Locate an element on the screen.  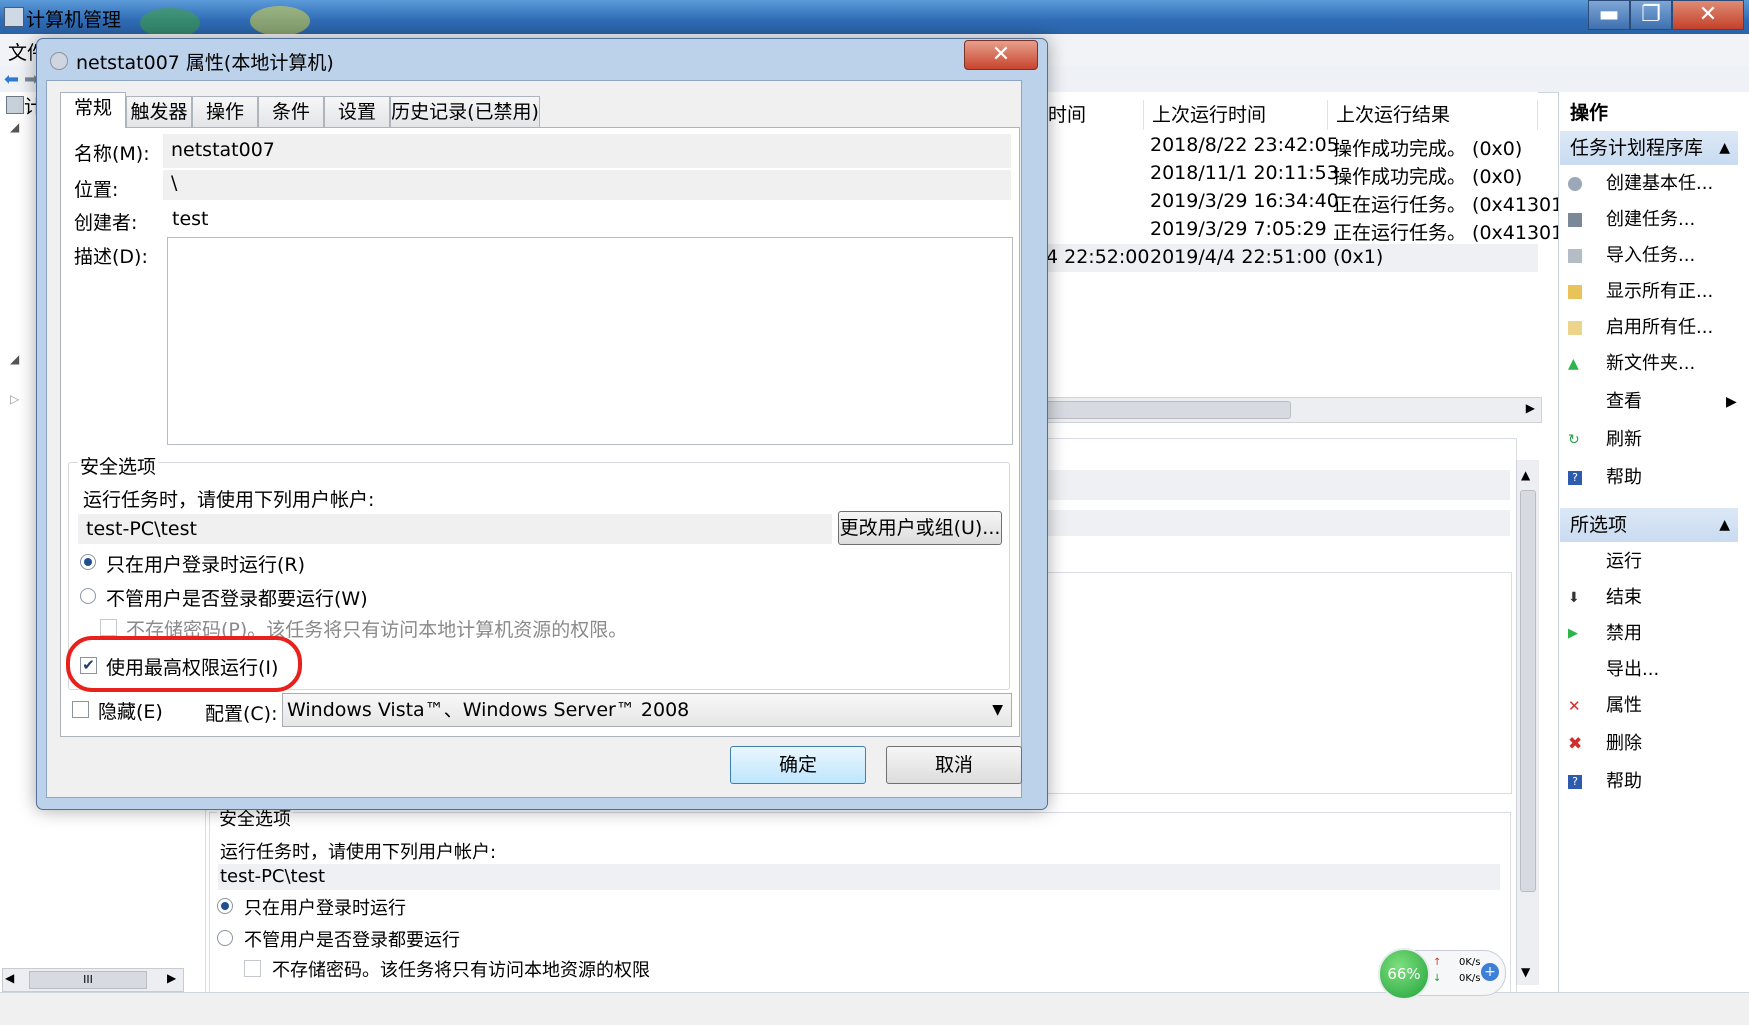
scroll-down-icon: ▼ is located at coordinates (1525, 972).